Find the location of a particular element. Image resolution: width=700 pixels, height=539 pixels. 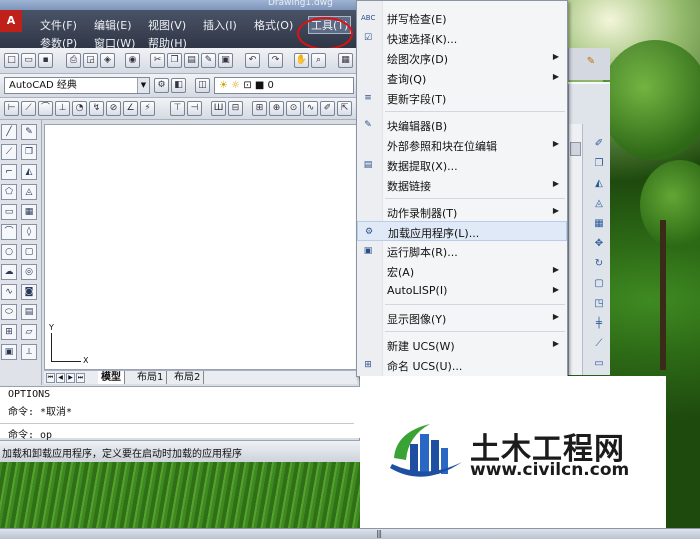

workspace-lock-icon: ◧ is located at coordinates (178, 85).